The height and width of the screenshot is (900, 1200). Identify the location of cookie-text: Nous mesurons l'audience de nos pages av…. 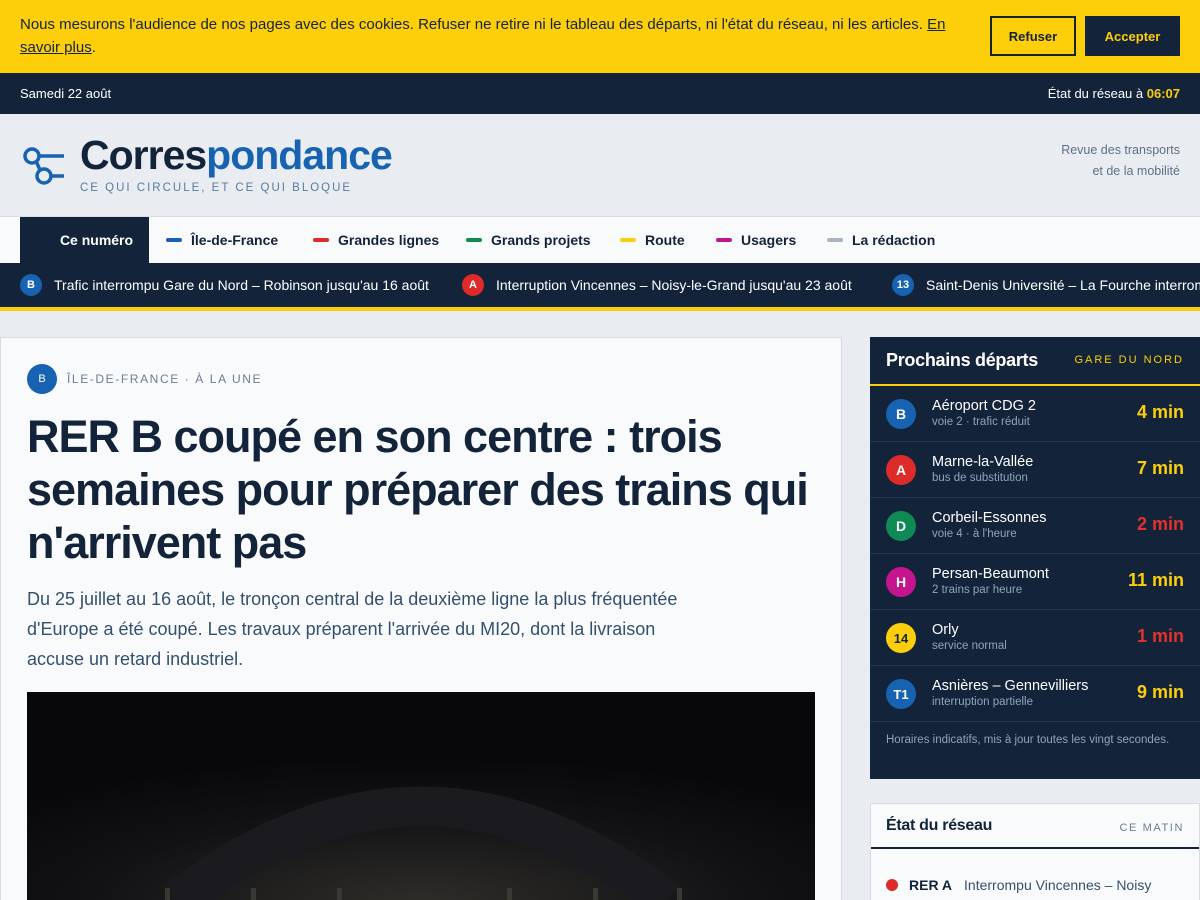
(471, 24).